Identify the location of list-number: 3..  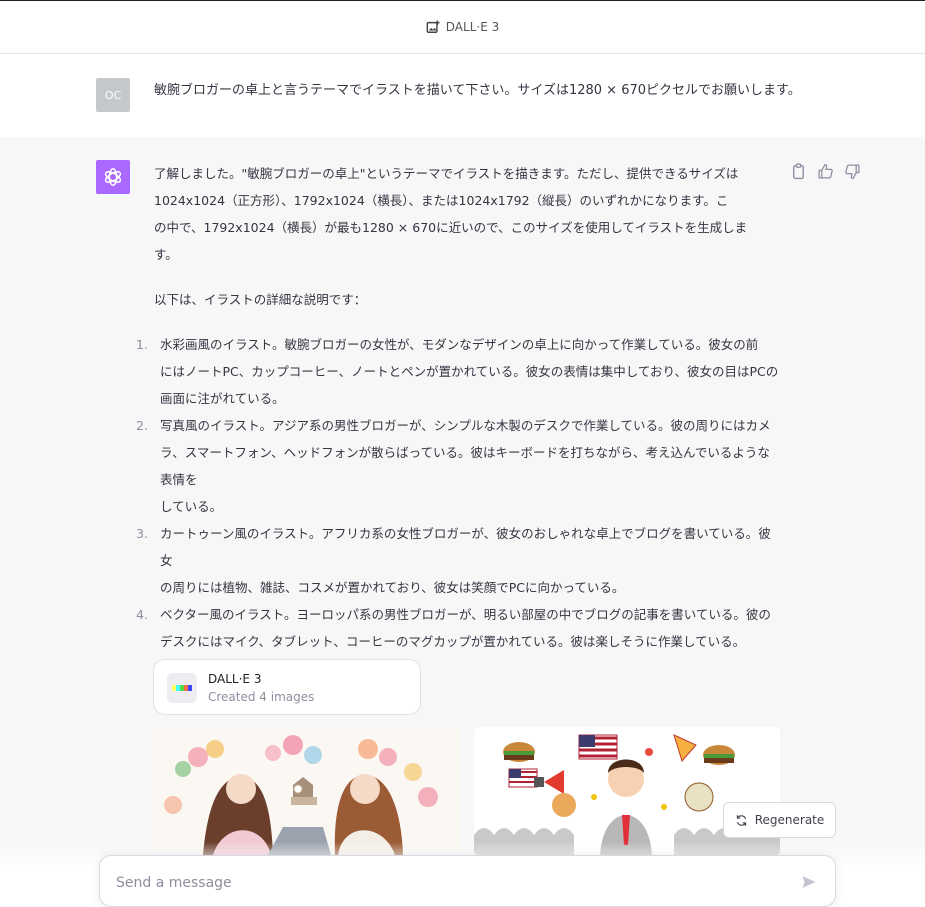
(142, 533).